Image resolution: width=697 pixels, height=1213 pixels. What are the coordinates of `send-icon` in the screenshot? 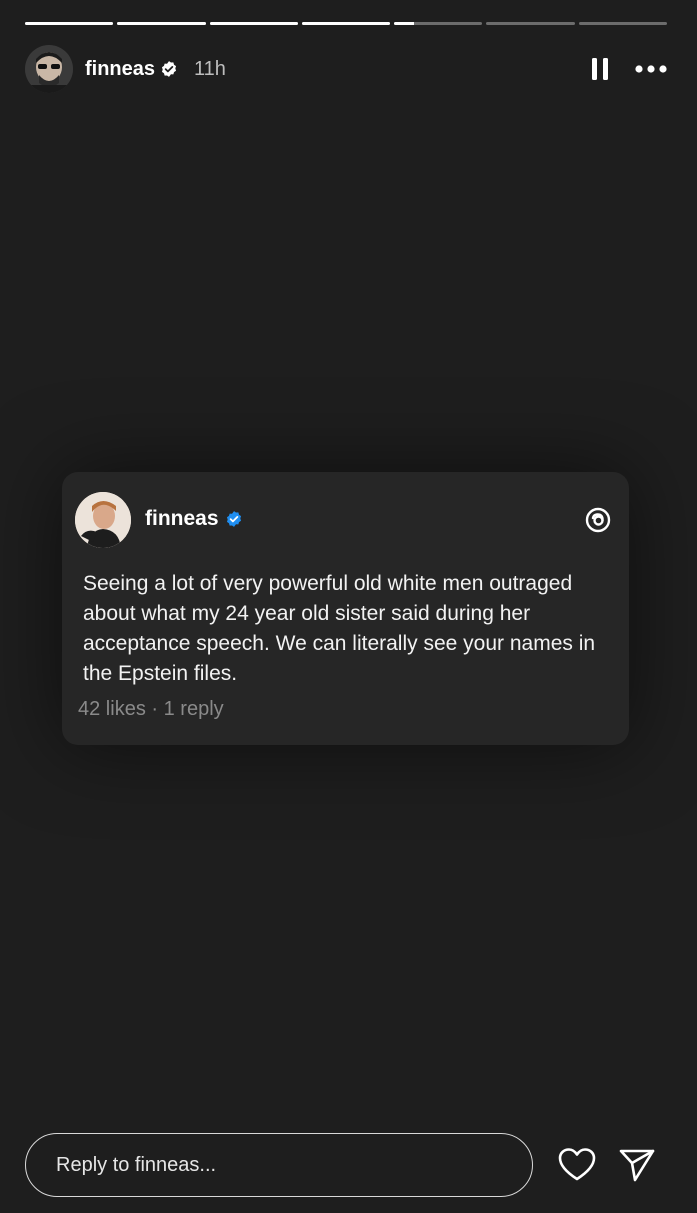 It's located at (637, 1165).